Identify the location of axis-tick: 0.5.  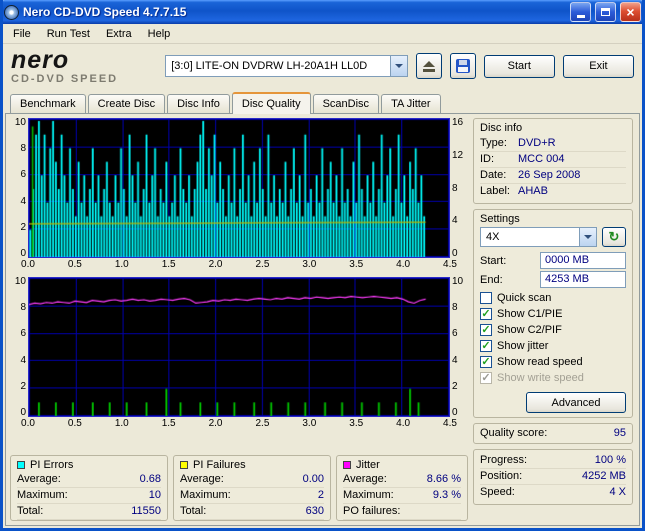
(74, 264).